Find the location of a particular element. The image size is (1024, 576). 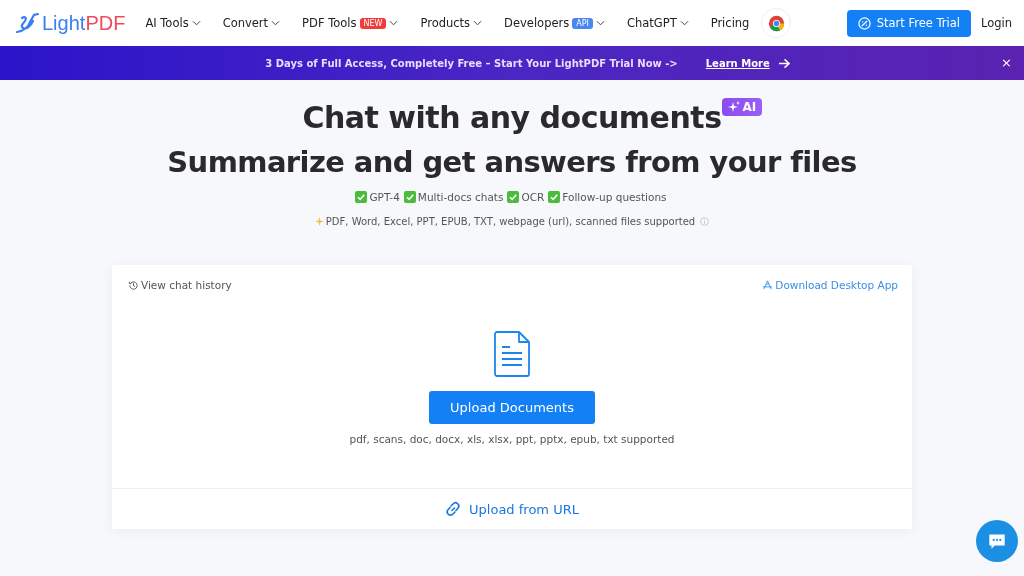

login-link: Login is located at coordinates (996, 23).